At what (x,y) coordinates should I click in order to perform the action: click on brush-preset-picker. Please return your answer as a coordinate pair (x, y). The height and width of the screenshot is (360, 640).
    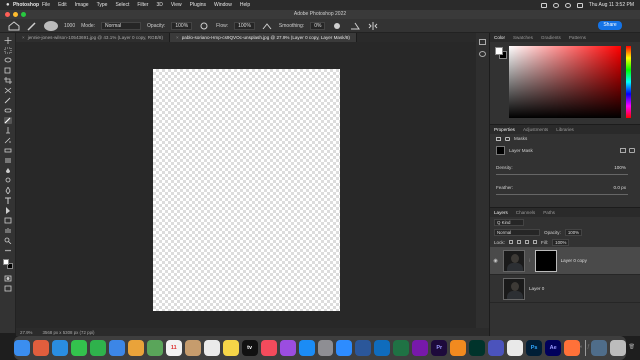
    Looking at the image, I should click on (51, 25).